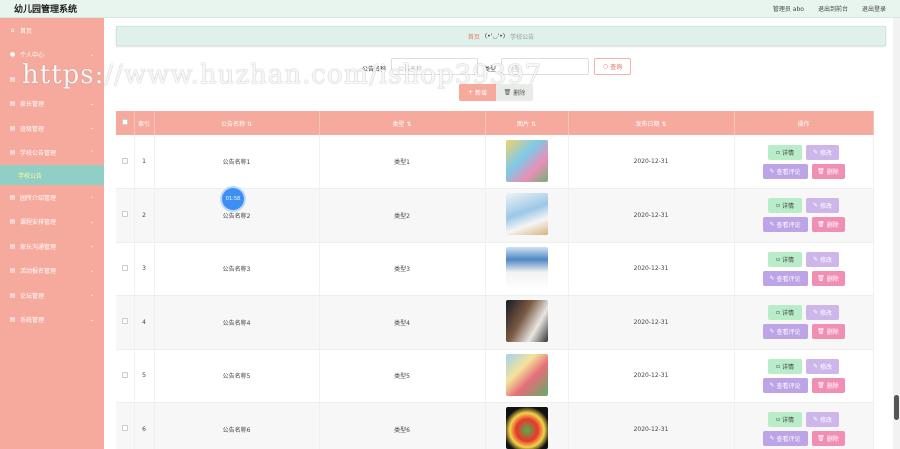 The image size is (900, 449). What do you see at coordinates (237, 123) in the screenshot?
I see `col-name: 公告名称 ⇅` at bounding box center [237, 123].